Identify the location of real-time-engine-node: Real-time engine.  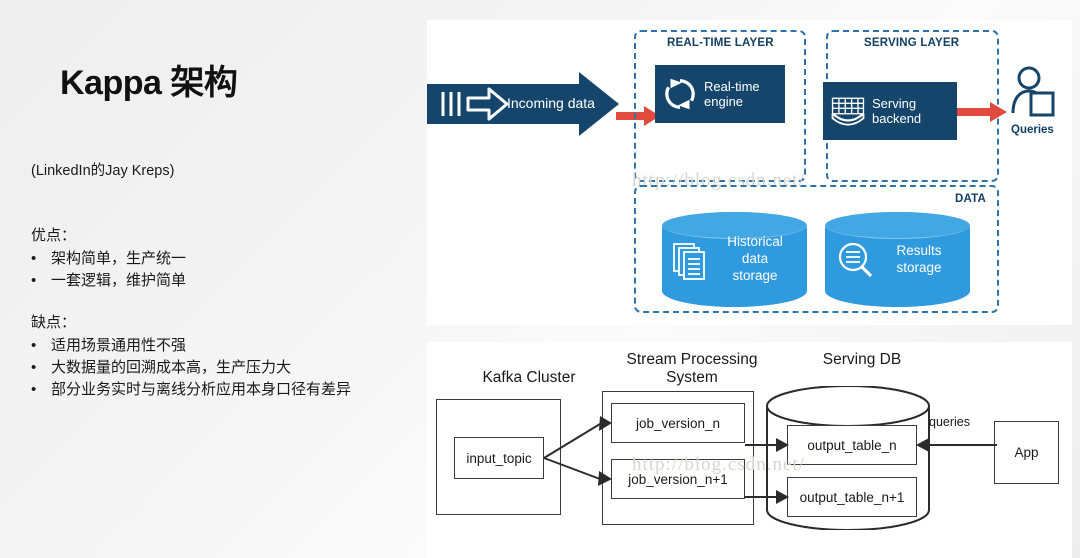
(720, 94).